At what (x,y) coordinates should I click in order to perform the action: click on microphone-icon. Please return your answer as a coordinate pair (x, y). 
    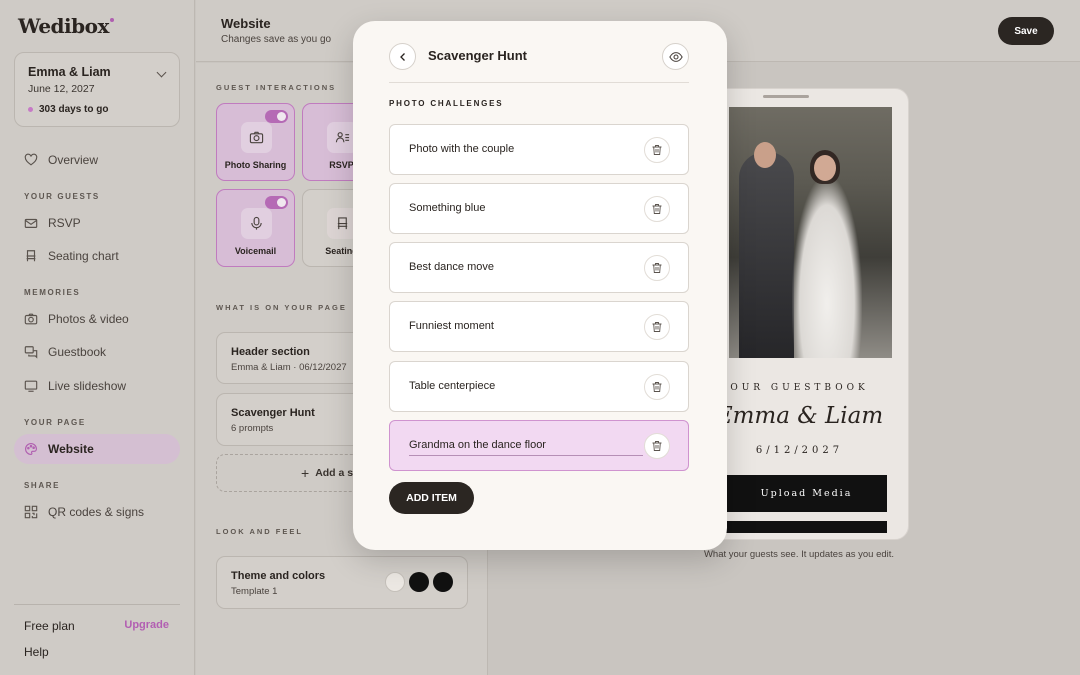
    Looking at the image, I should click on (256, 223).